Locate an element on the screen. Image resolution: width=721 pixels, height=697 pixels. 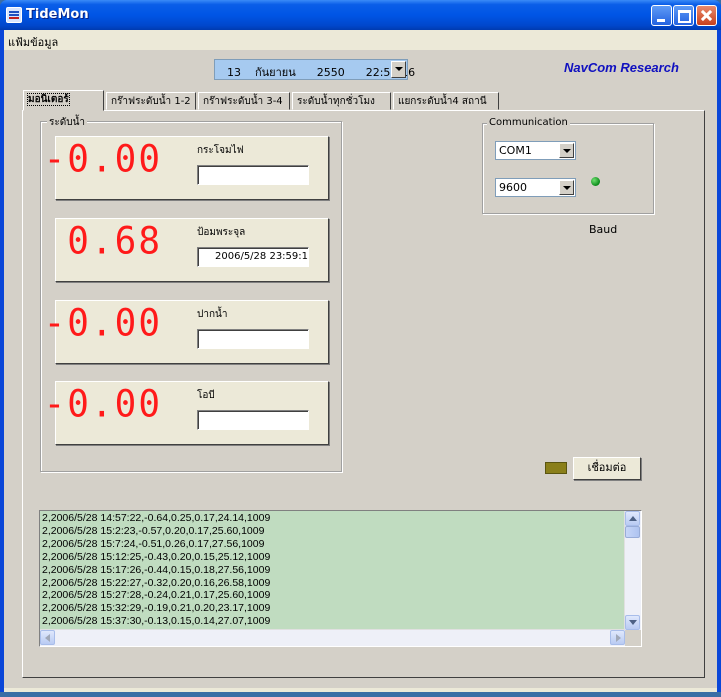
menu-bar: แฟ้มข้อมูล is located at coordinates (360, 40).